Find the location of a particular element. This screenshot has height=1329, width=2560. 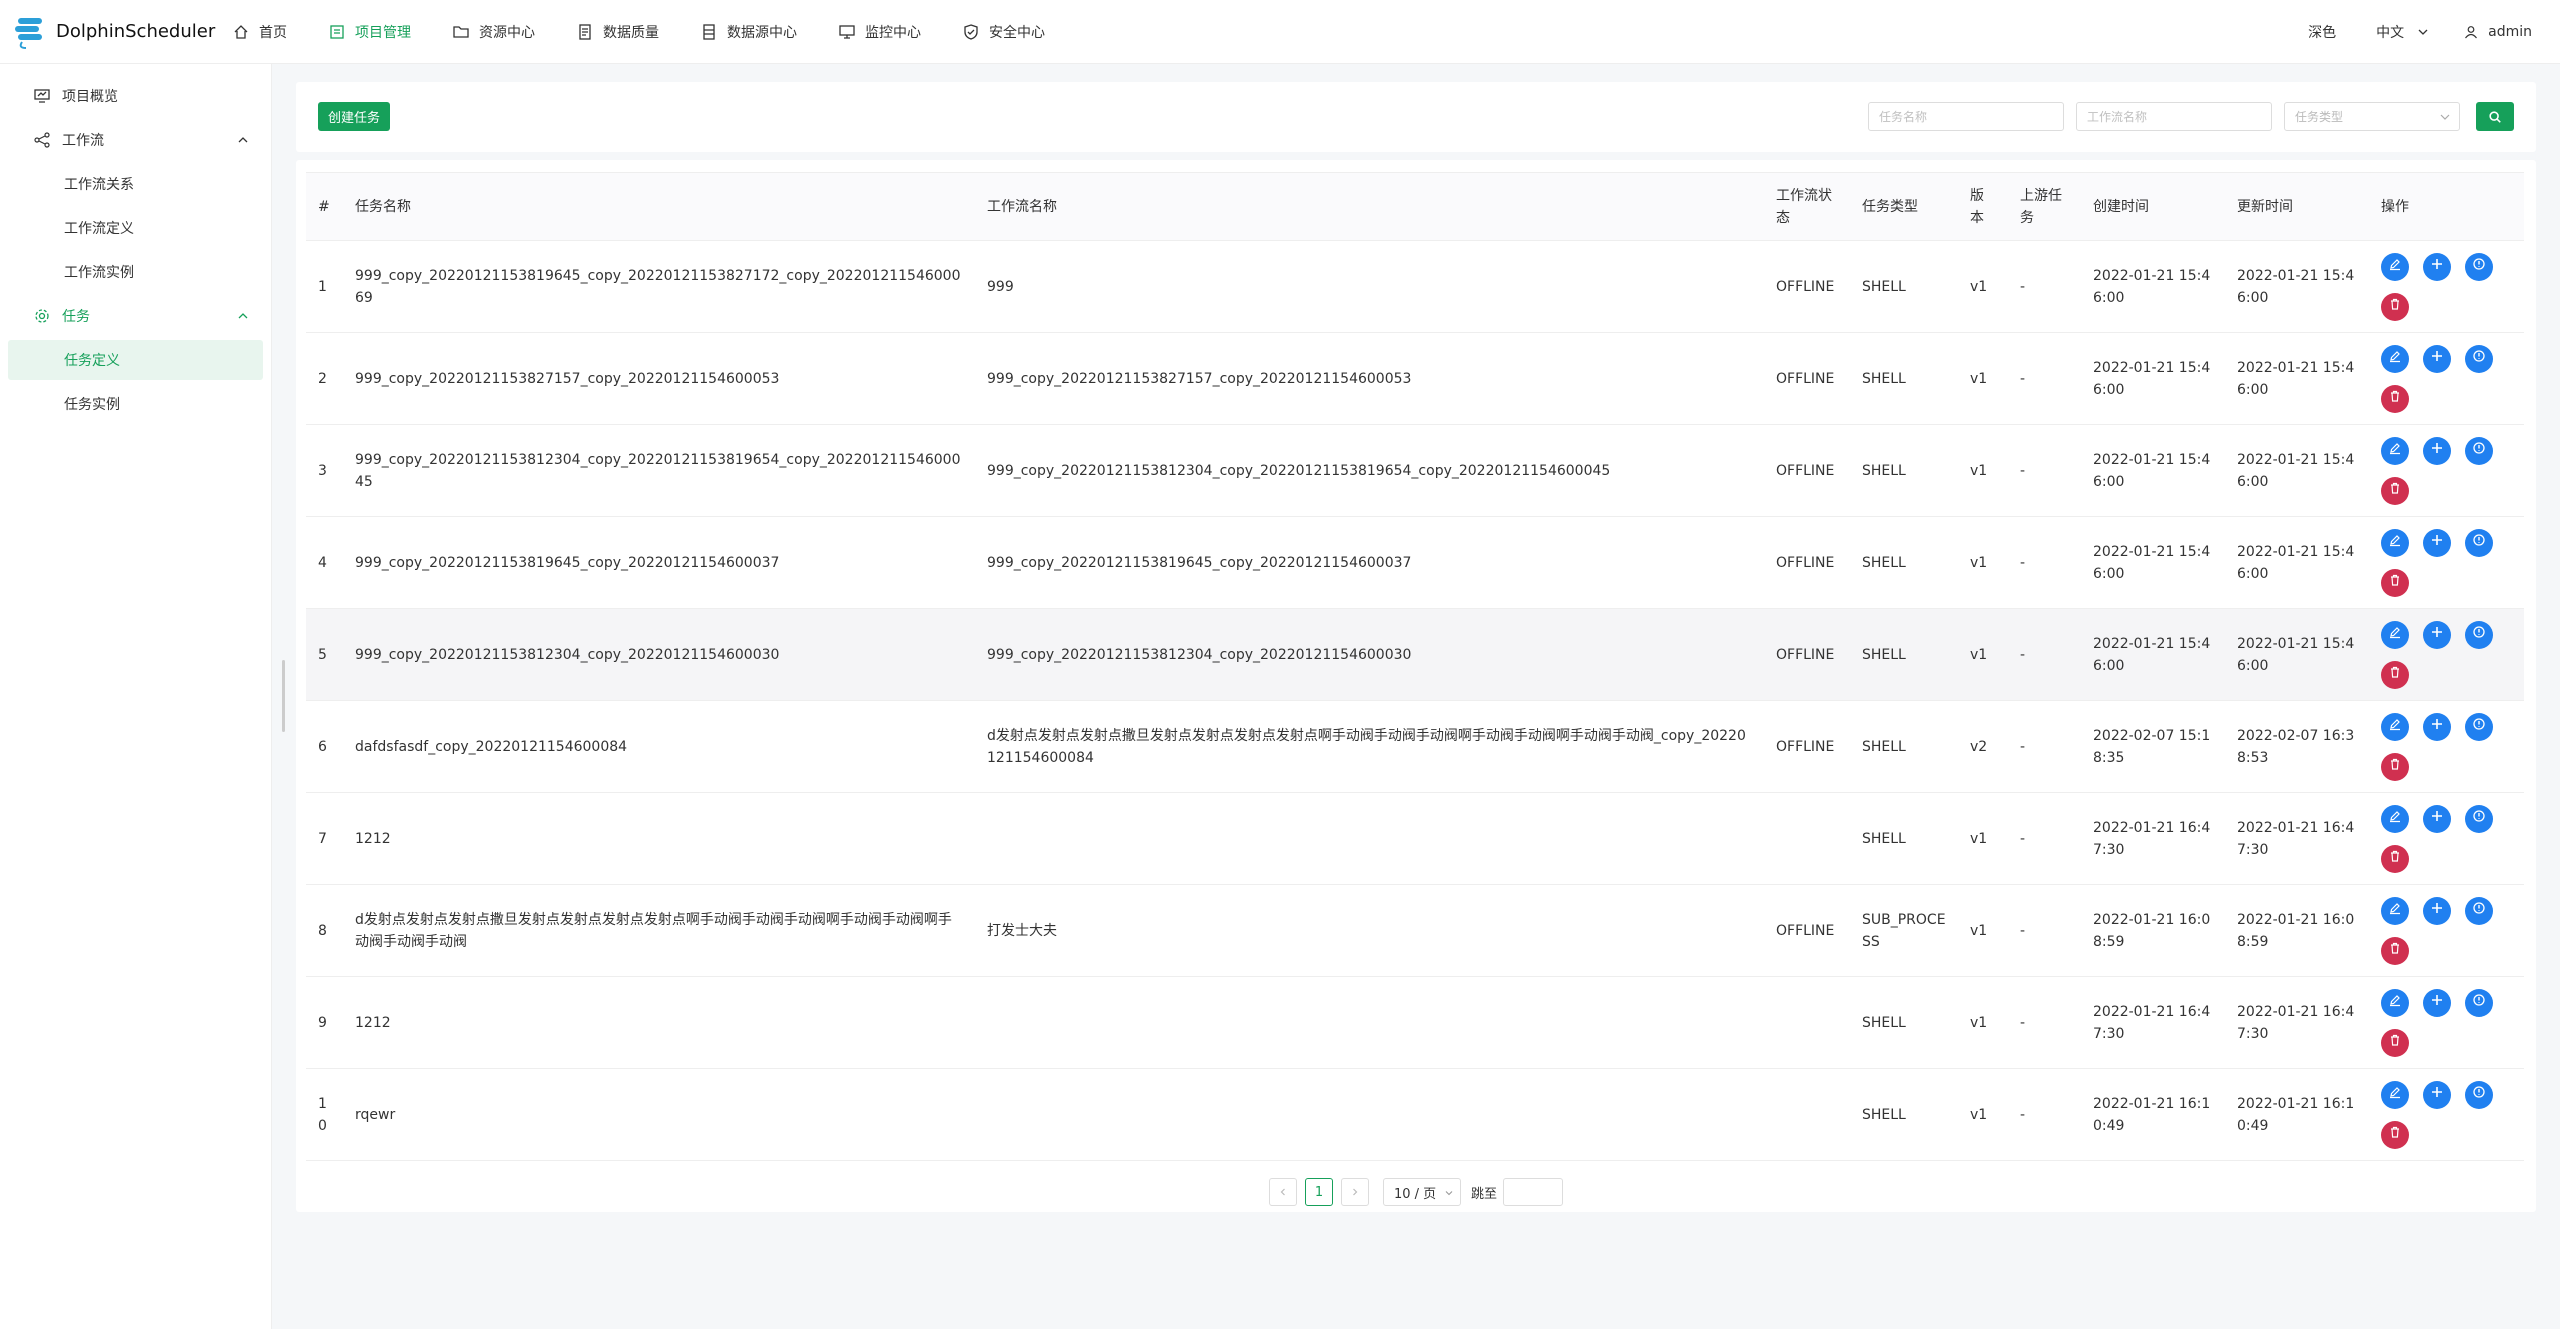

task-type-select: 任务类型 is located at coordinates (2372, 116).